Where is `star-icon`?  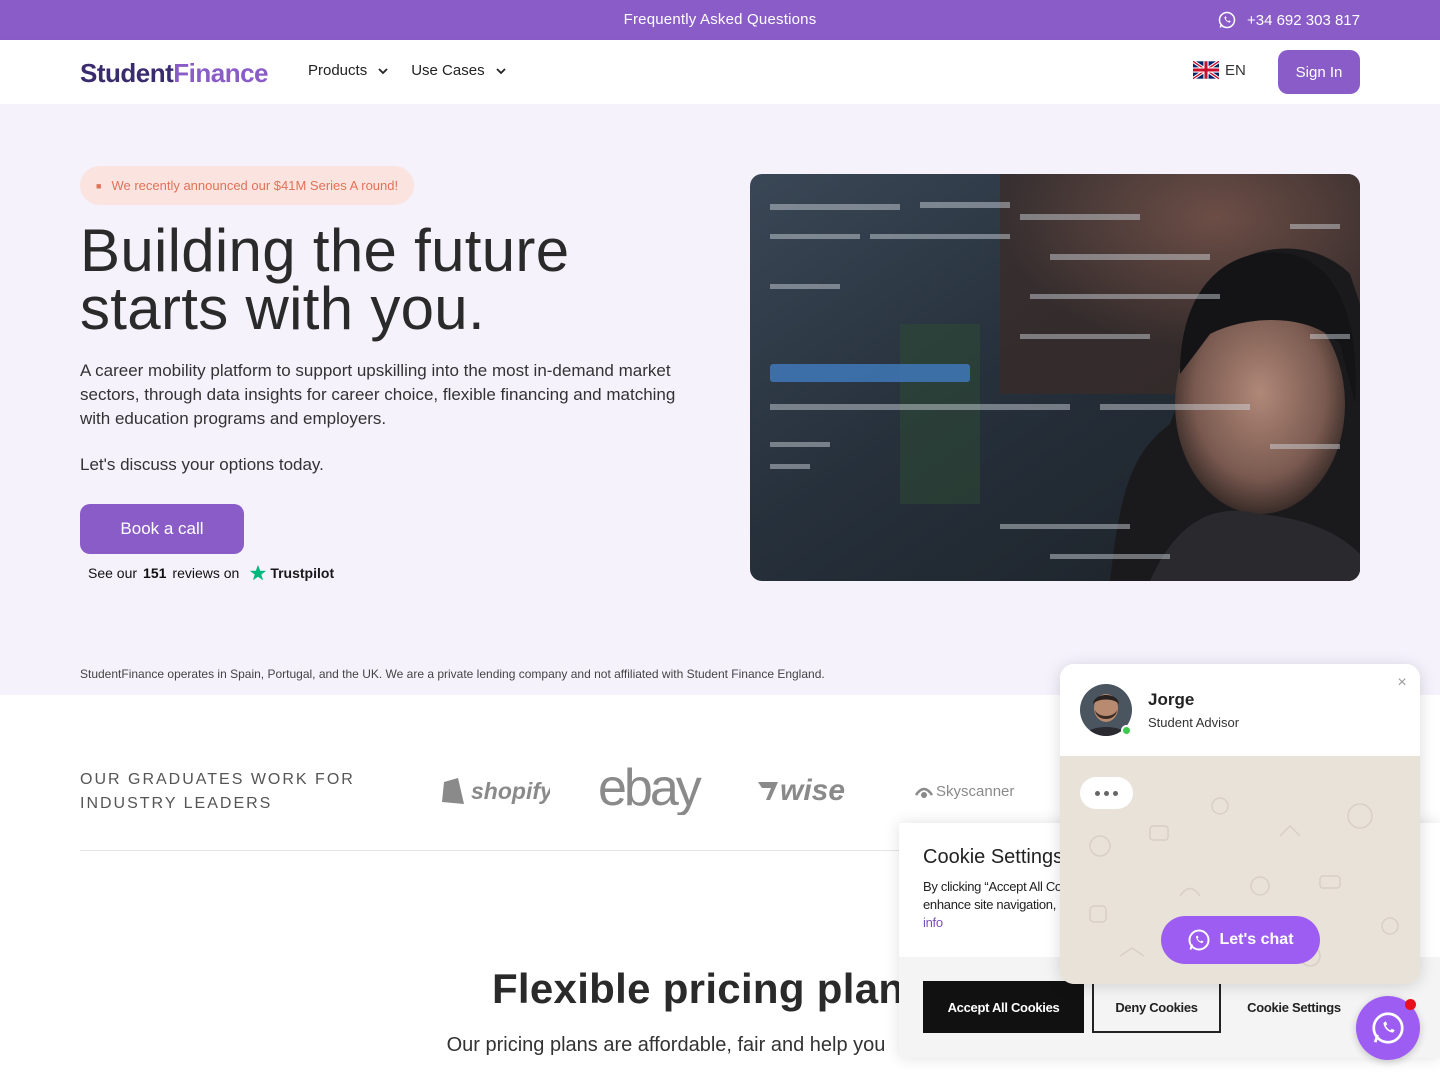 star-icon is located at coordinates (258, 572).